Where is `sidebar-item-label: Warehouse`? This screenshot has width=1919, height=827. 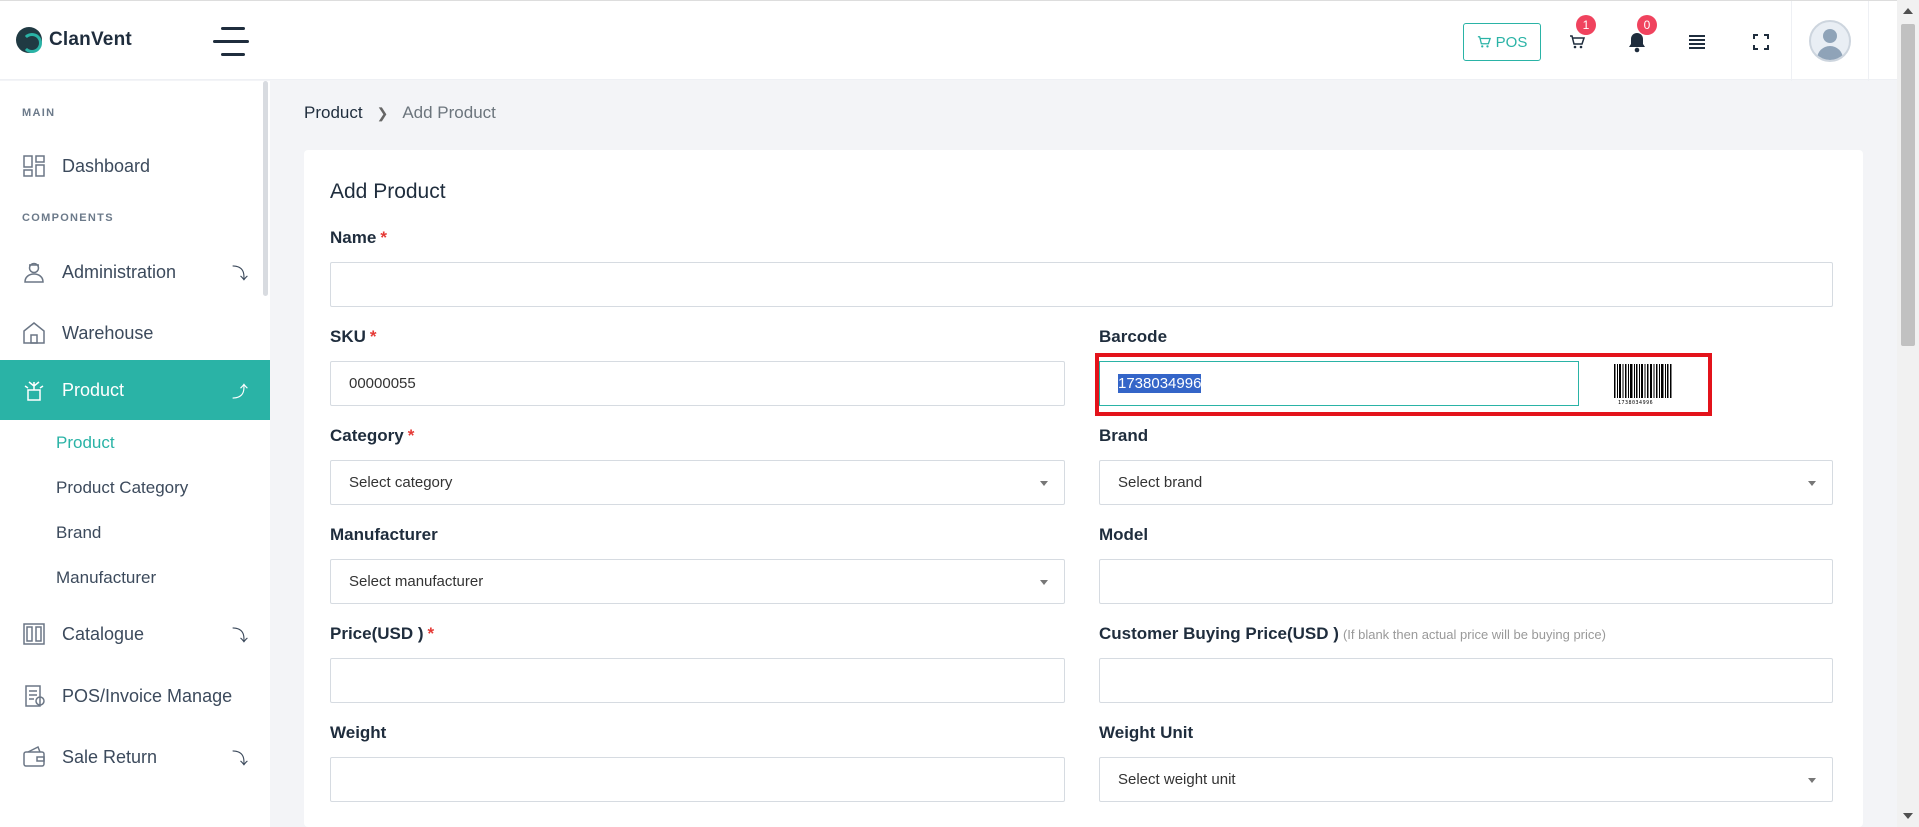
sidebar-item-label: Warehouse is located at coordinates (108, 332).